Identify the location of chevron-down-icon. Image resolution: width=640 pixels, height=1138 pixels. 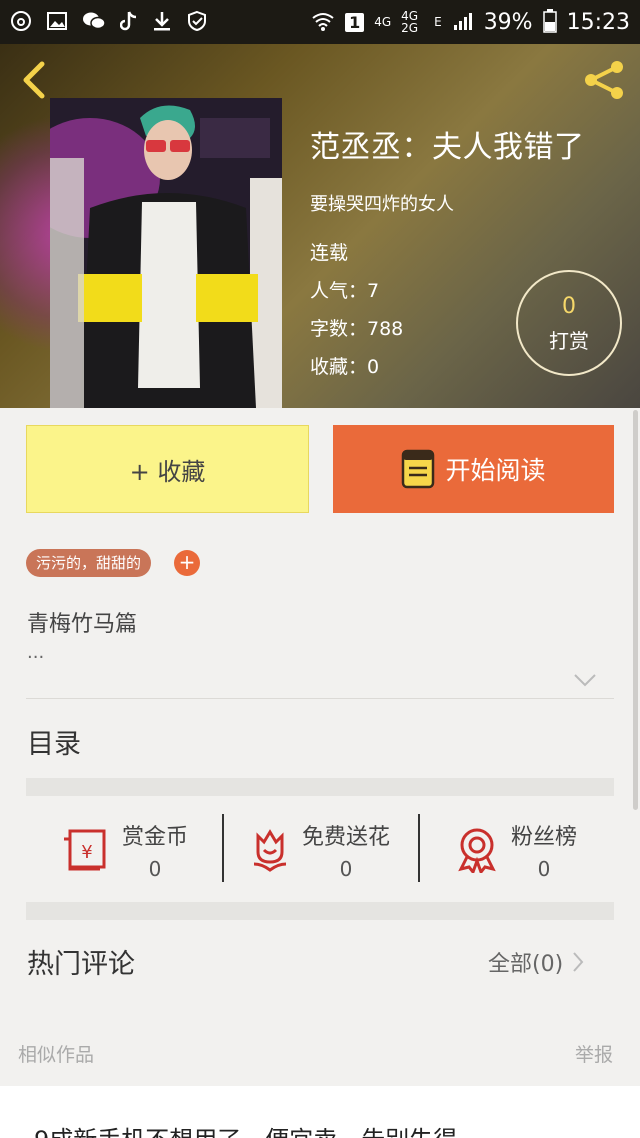
(585, 680).